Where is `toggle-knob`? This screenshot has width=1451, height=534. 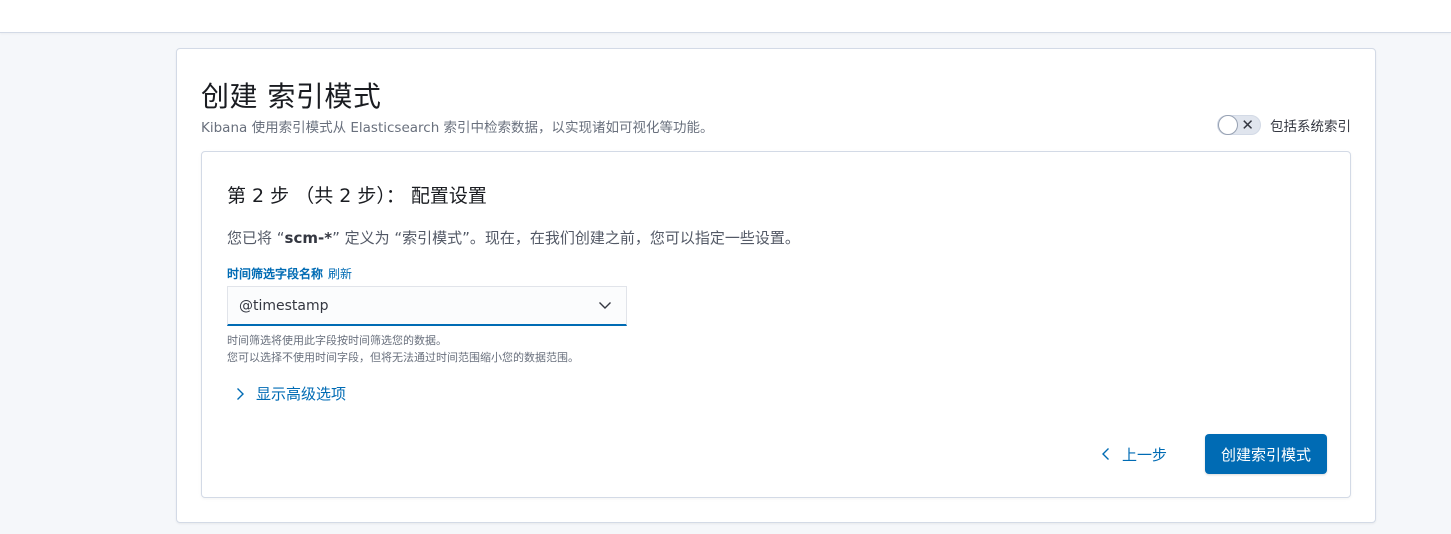
toggle-knob is located at coordinates (1228, 125).